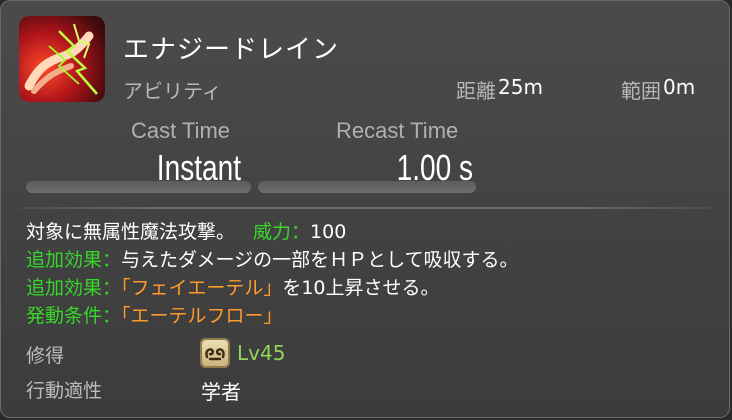 This screenshot has width=732, height=420. What do you see at coordinates (520, 87) in the screenshot?
I see `range-value: 25m` at bounding box center [520, 87].